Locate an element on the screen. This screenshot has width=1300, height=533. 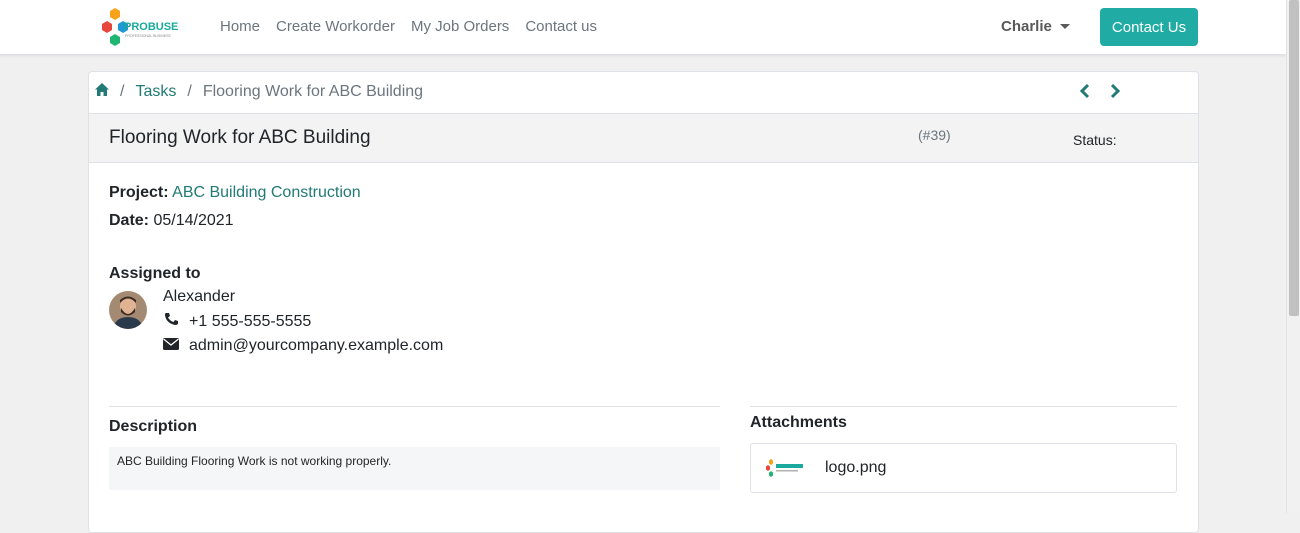
assignee-name-row: Alexander is located at coordinates (199, 297).